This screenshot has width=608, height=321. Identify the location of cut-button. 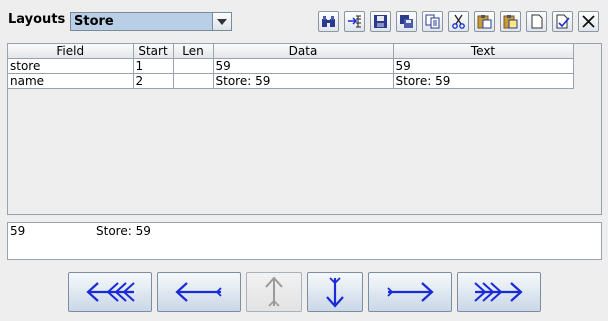
(458, 21).